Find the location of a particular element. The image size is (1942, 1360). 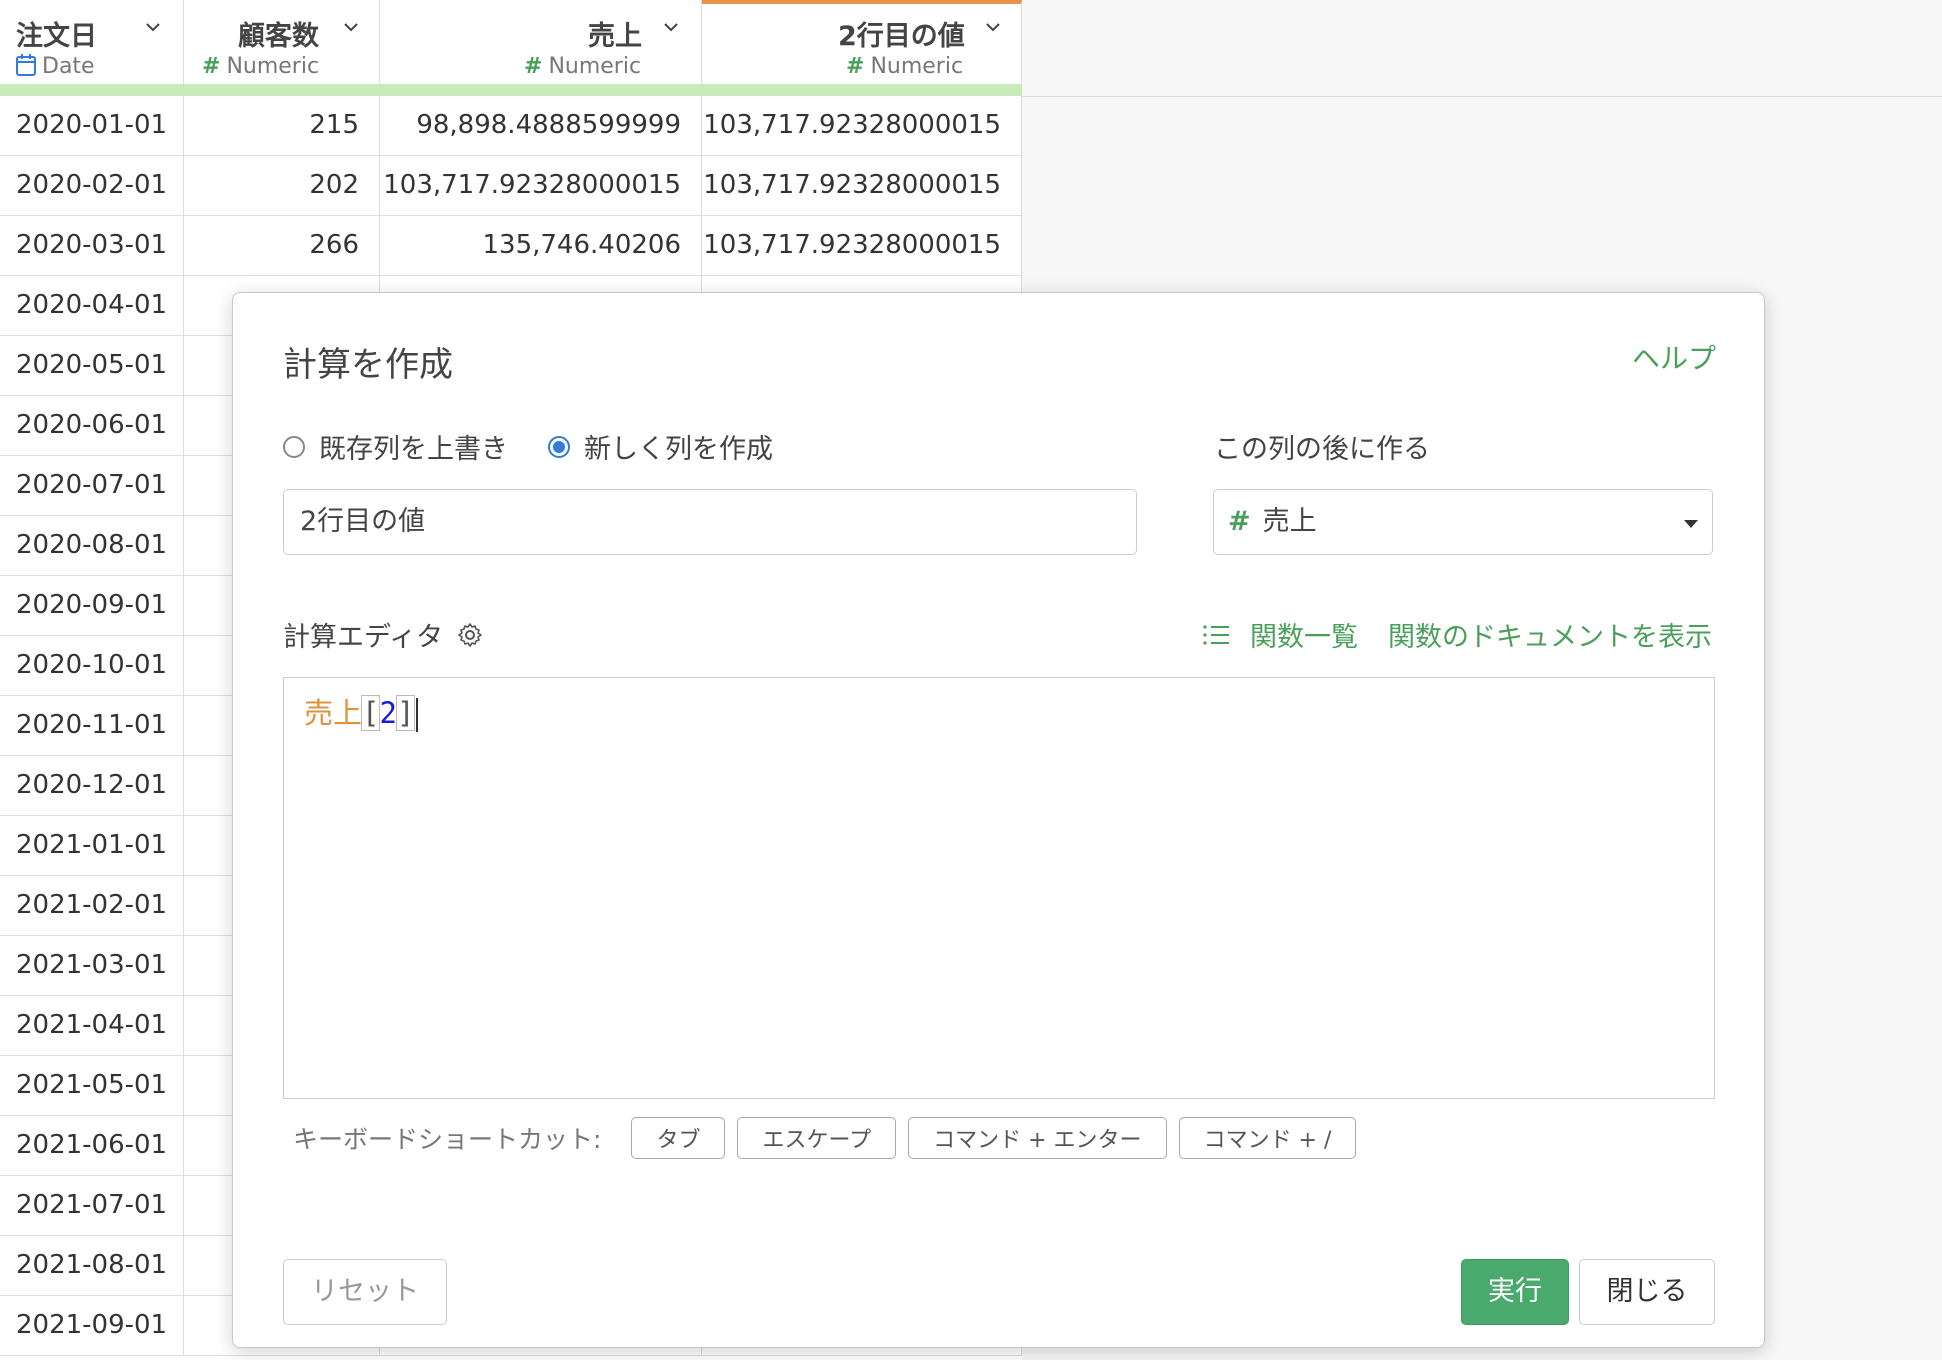

column-header-second-row-value: 2行目の値 # Numeric is located at coordinates (862, 42).